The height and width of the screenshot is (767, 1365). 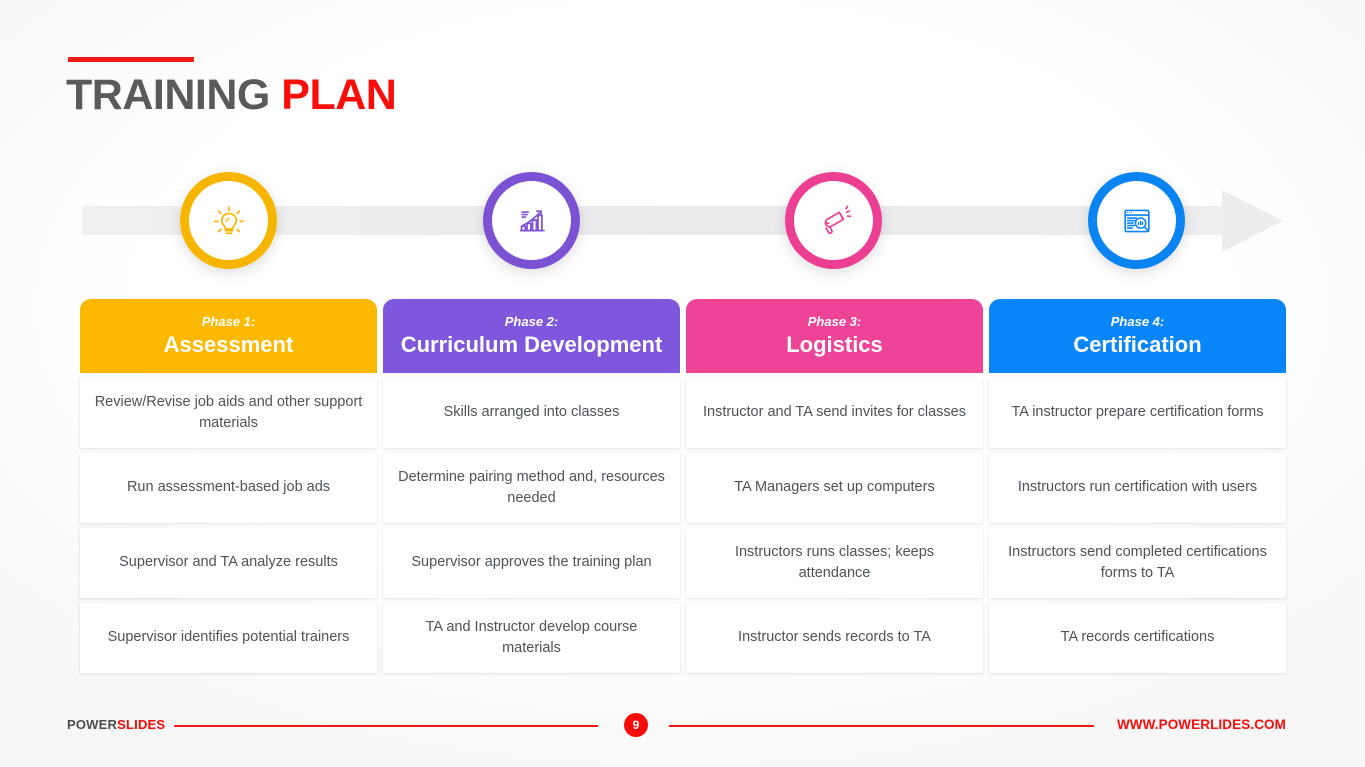 What do you see at coordinates (228, 322) in the screenshot?
I see `phase-1-label: Phase 1:` at bounding box center [228, 322].